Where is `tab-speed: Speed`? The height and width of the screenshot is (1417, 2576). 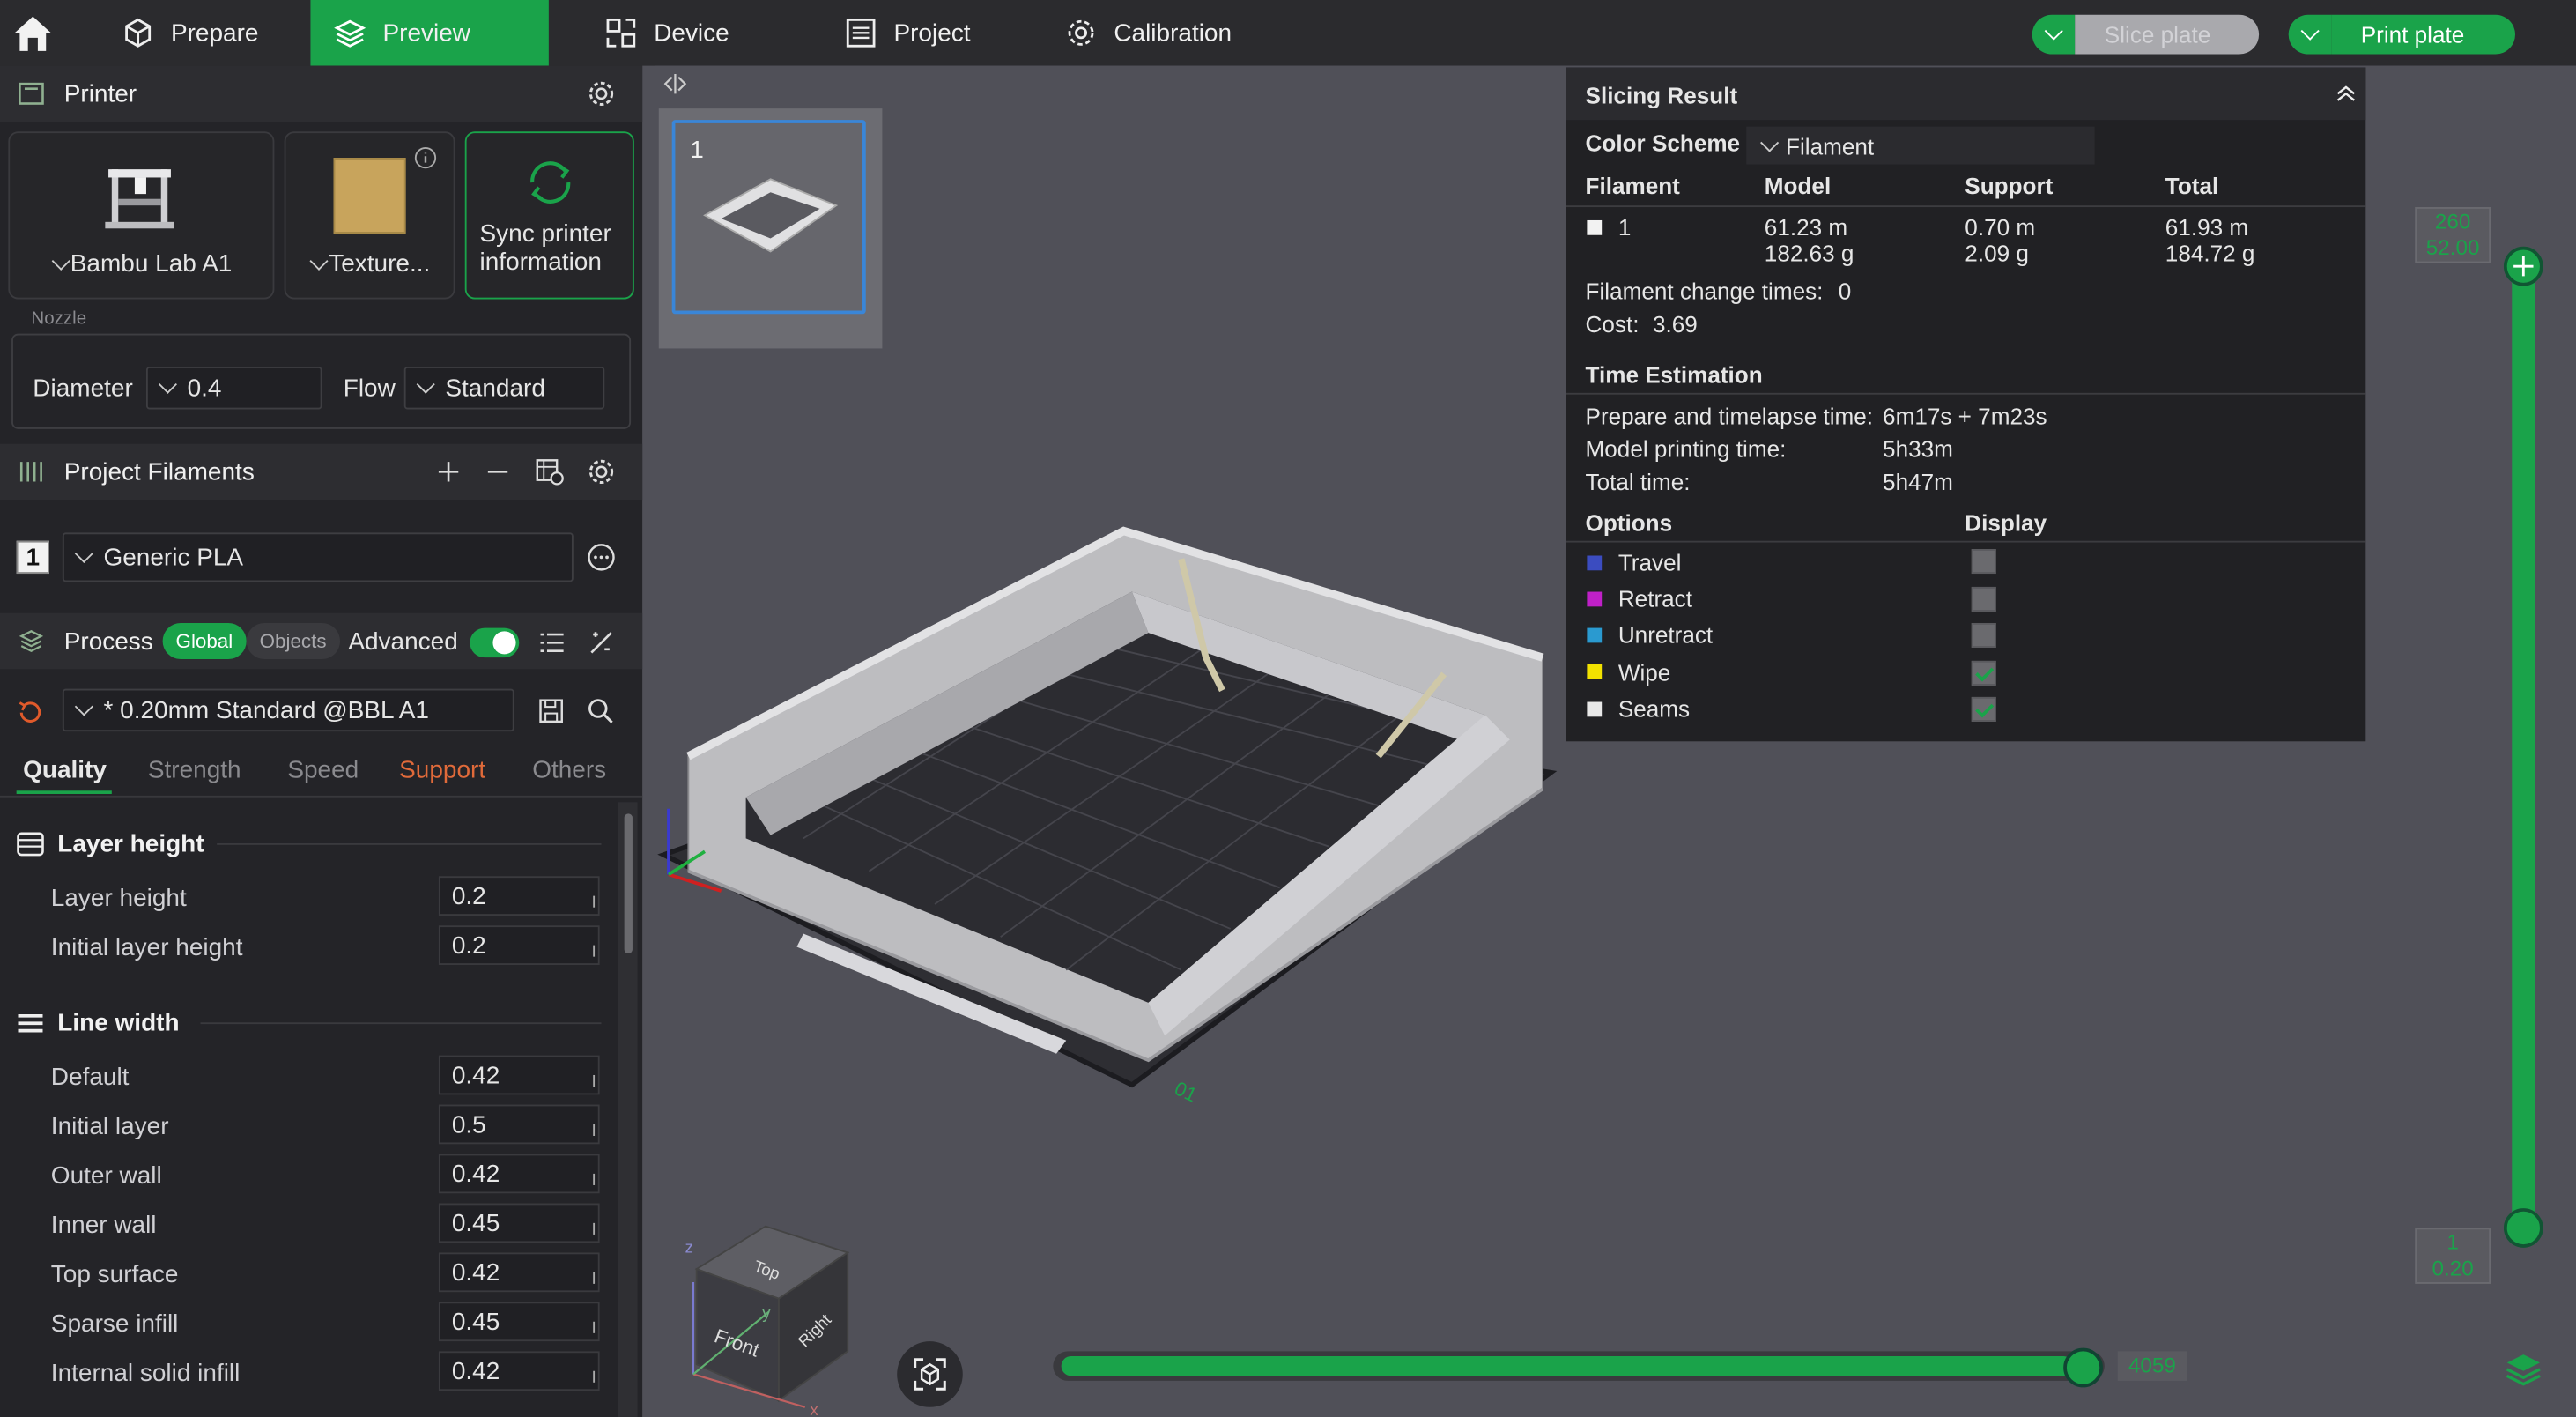 tab-speed: Speed is located at coordinates (323, 770).